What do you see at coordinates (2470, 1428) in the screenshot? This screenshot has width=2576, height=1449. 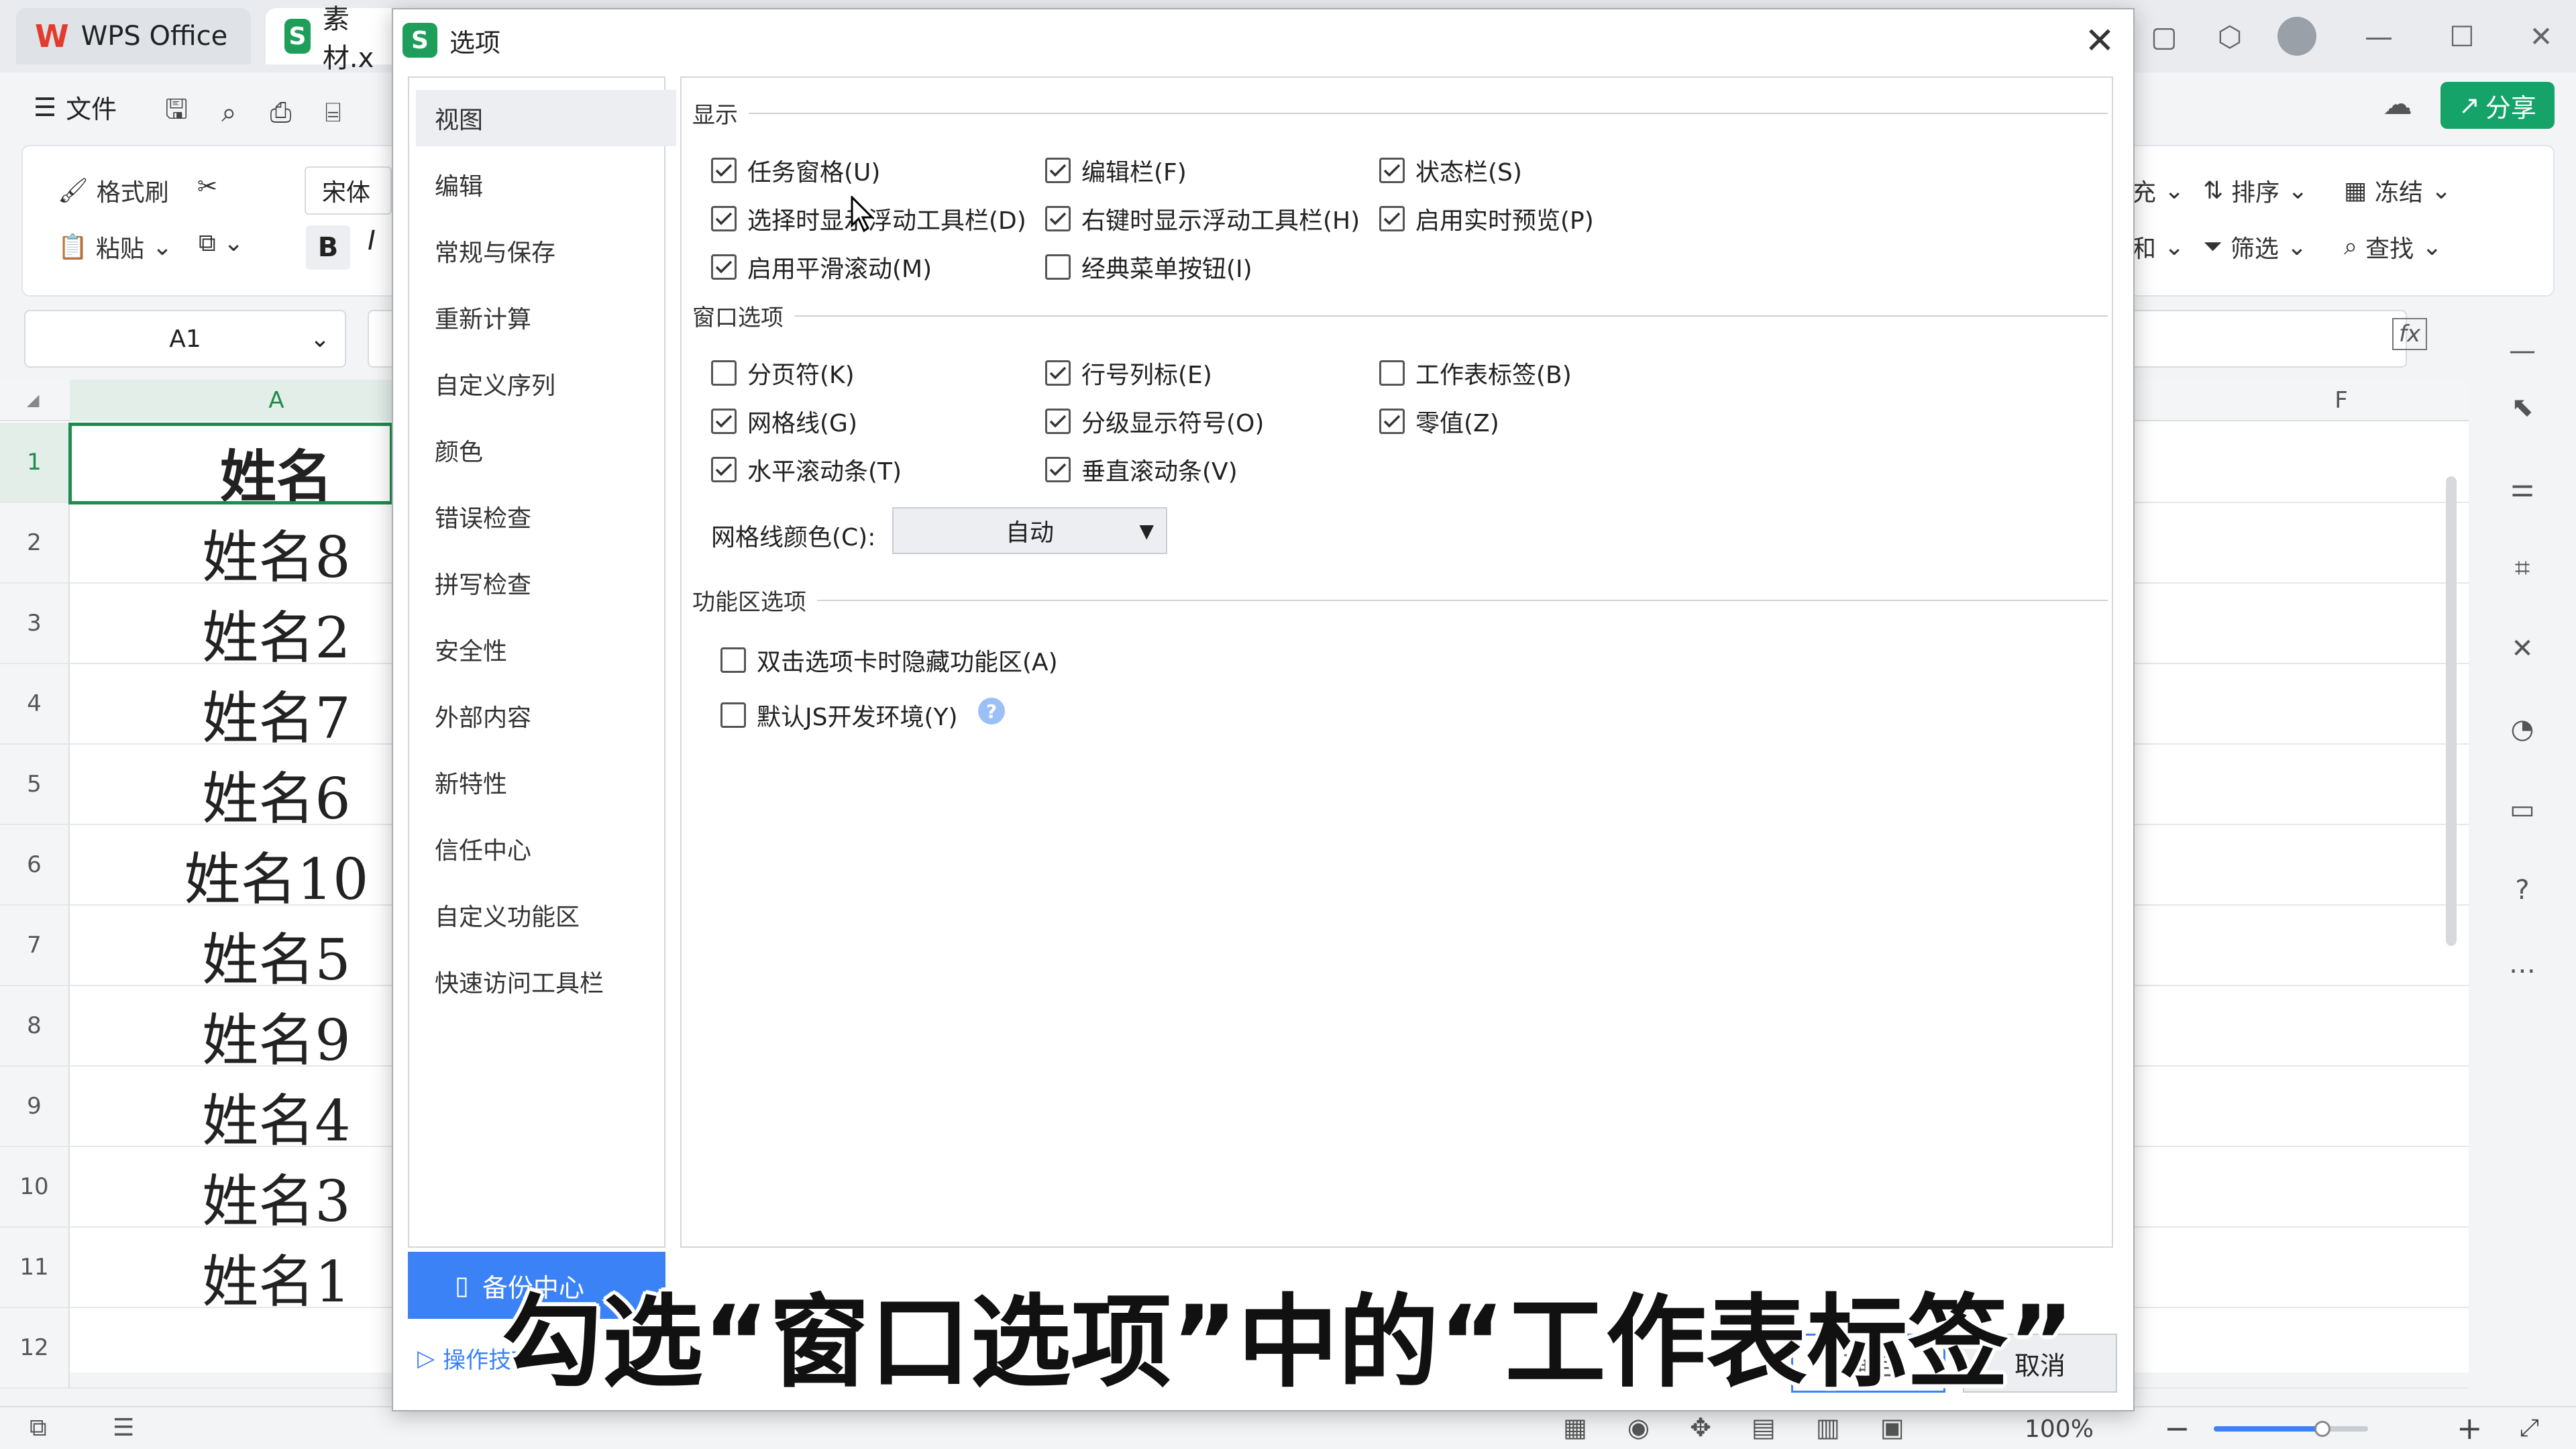 I see `zoom-in-icon: +` at bounding box center [2470, 1428].